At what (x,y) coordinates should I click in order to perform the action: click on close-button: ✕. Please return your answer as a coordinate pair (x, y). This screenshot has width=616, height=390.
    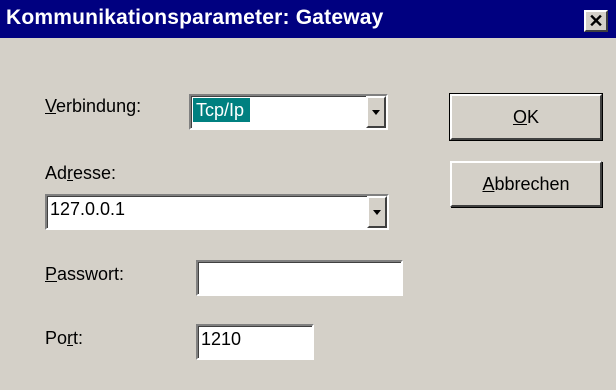
    Looking at the image, I should click on (596, 21).